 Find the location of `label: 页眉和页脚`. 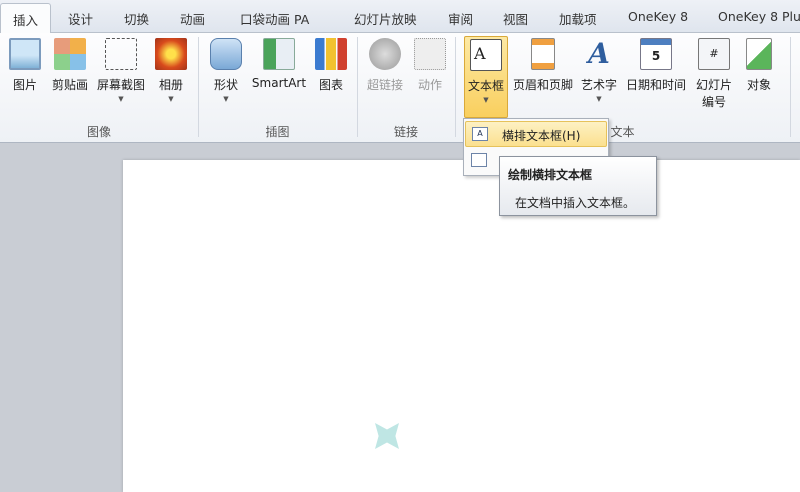

label: 页眉和页脚 is located at coordinates (542, 85).